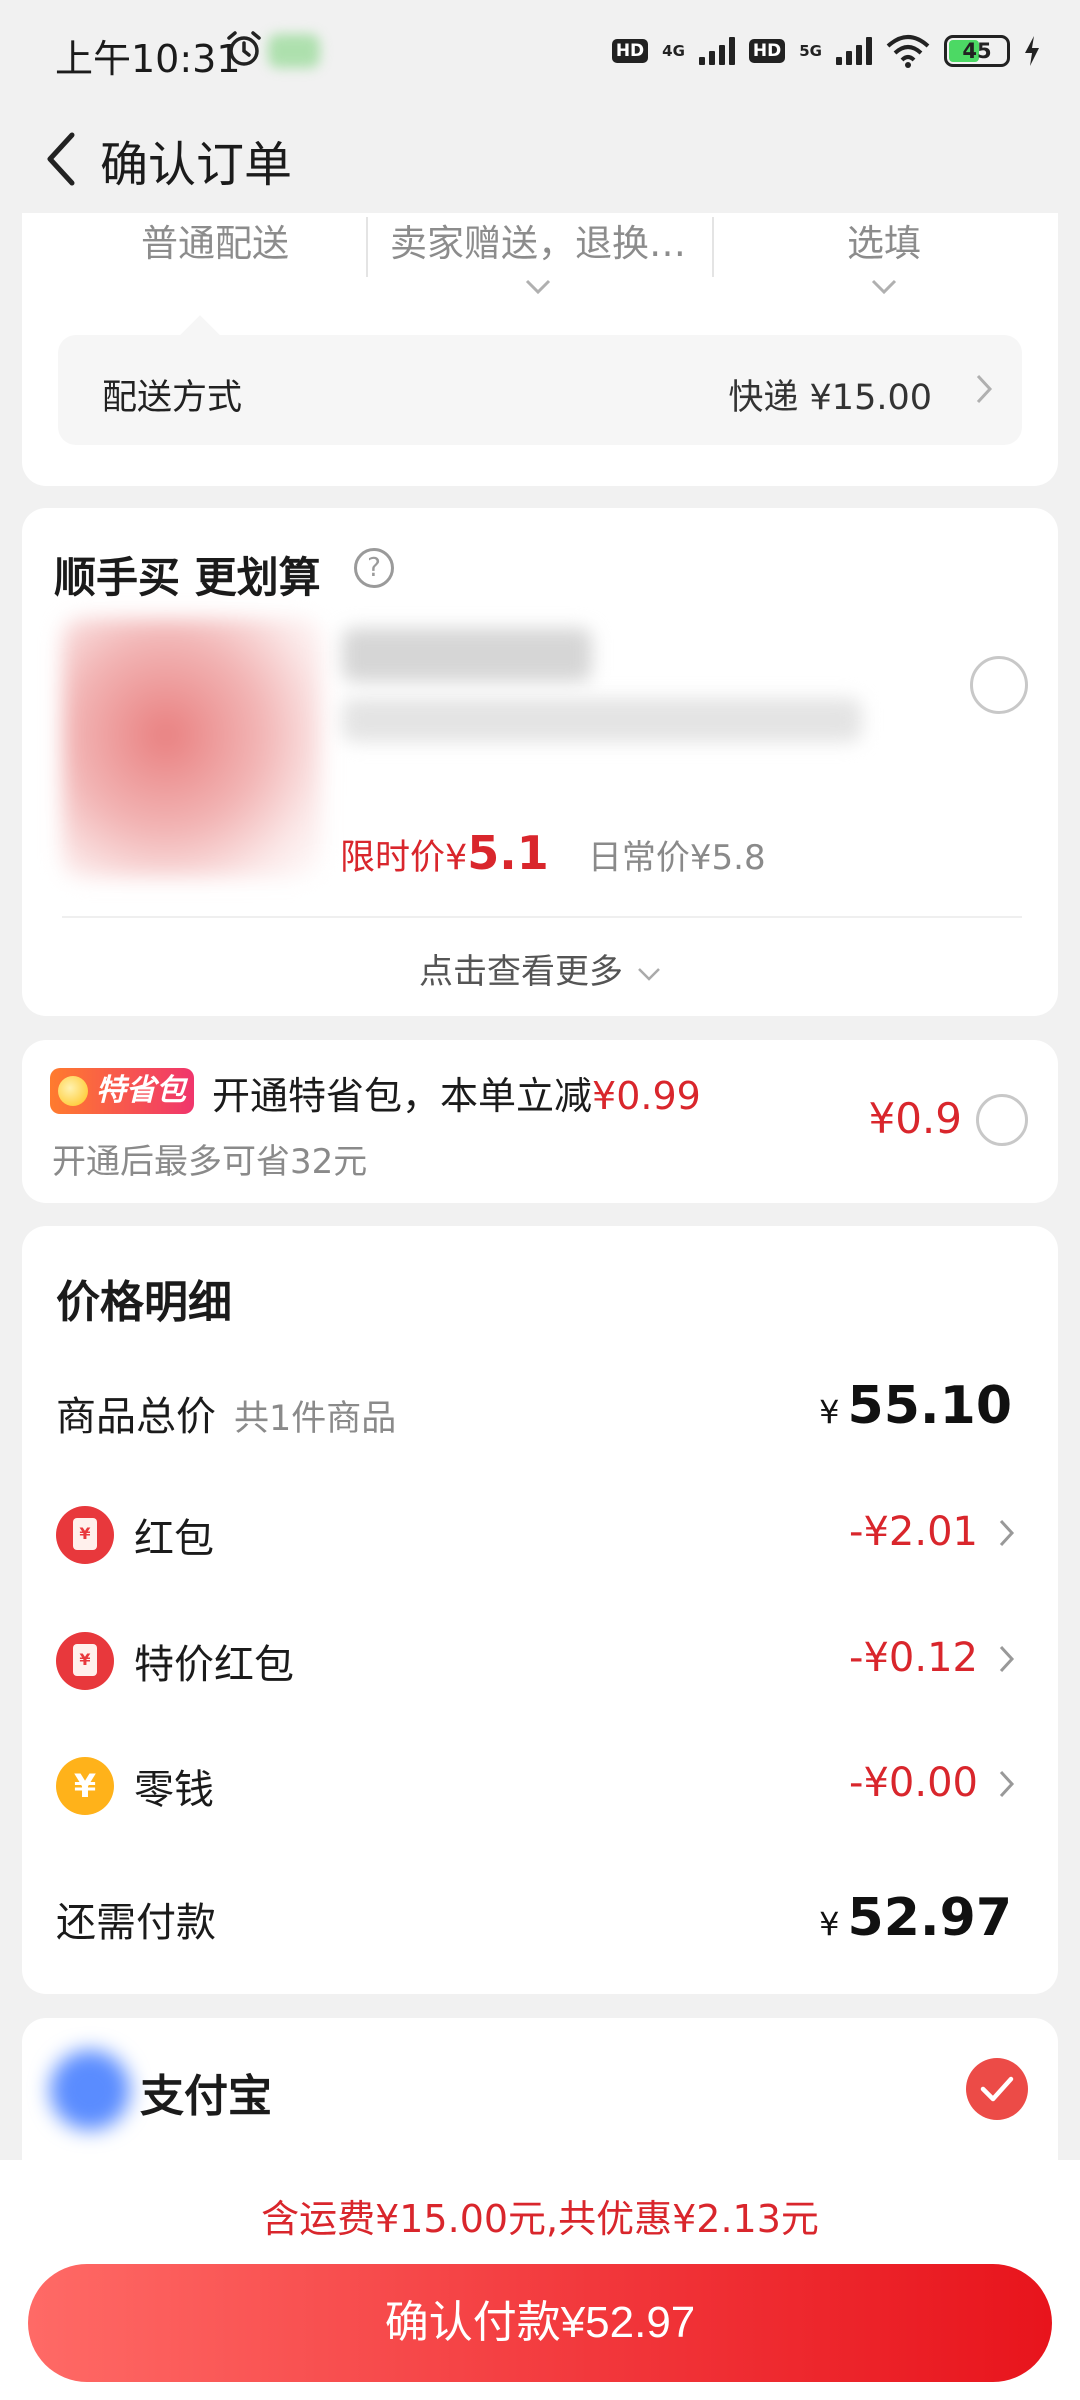  I want to click on view-more-button: 点击查看更多, so click(540, 968).